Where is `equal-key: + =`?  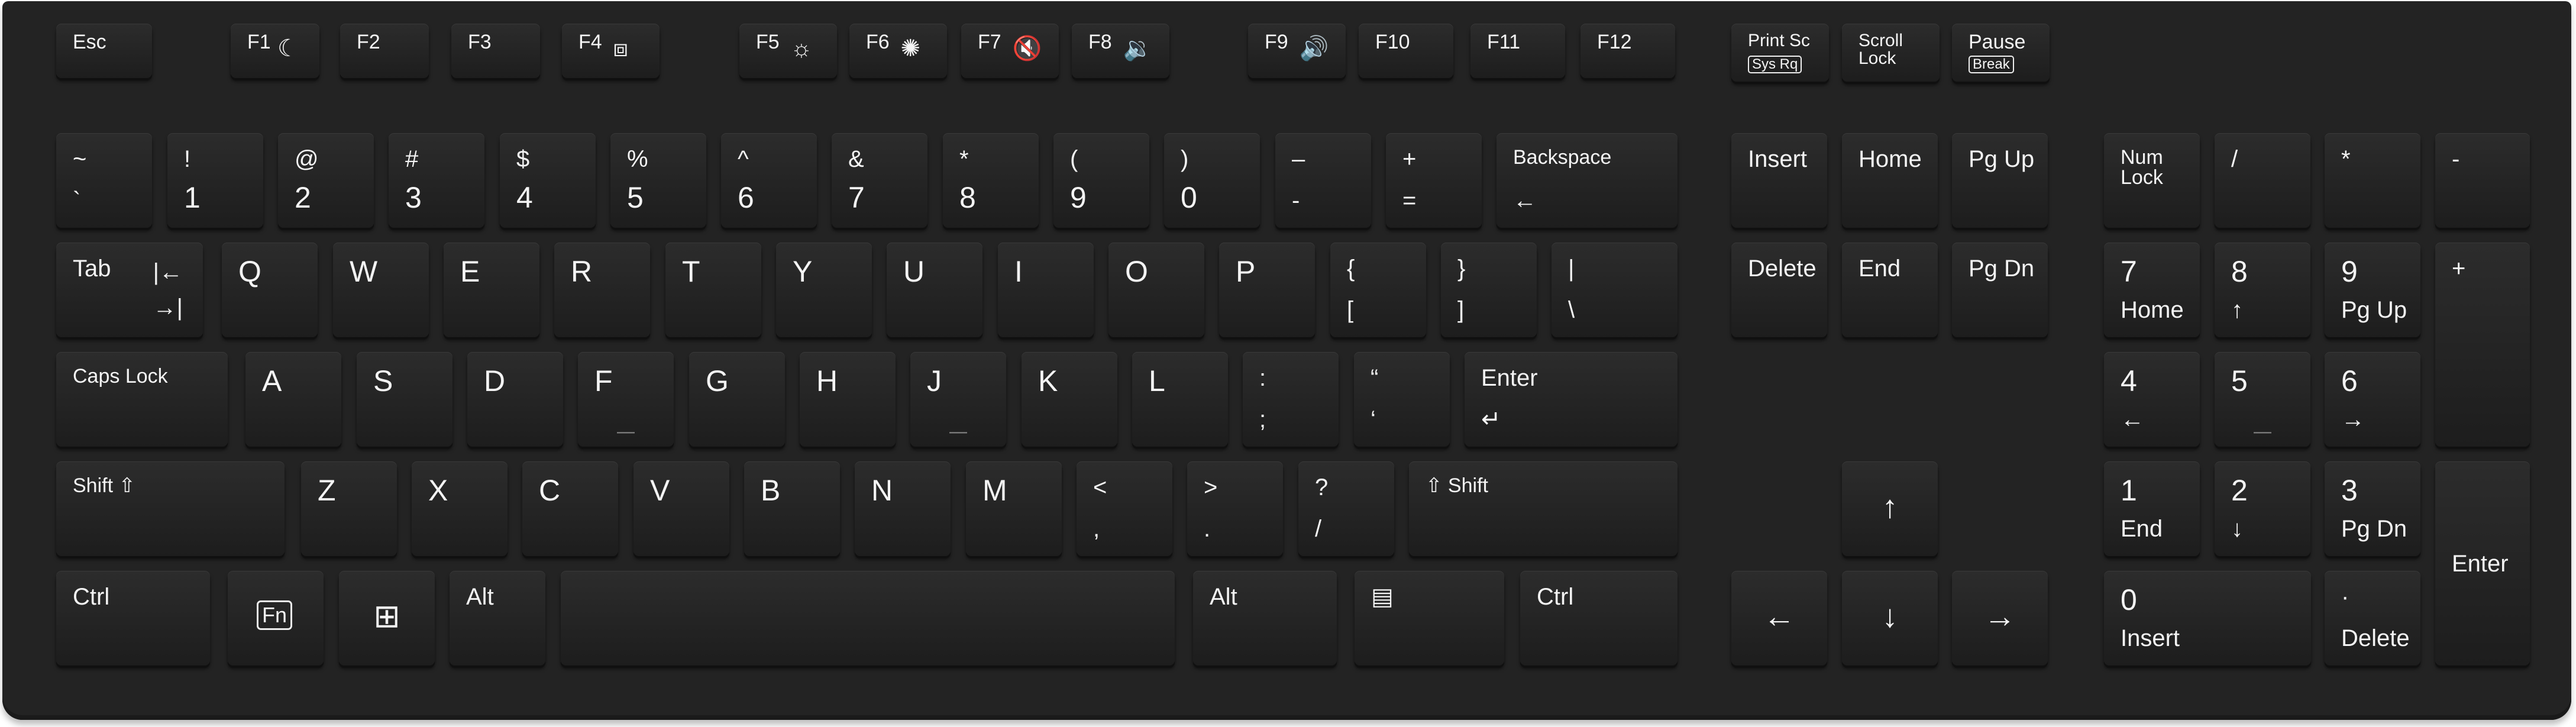 equal-key: + = is located at coordinates (1434, 180).